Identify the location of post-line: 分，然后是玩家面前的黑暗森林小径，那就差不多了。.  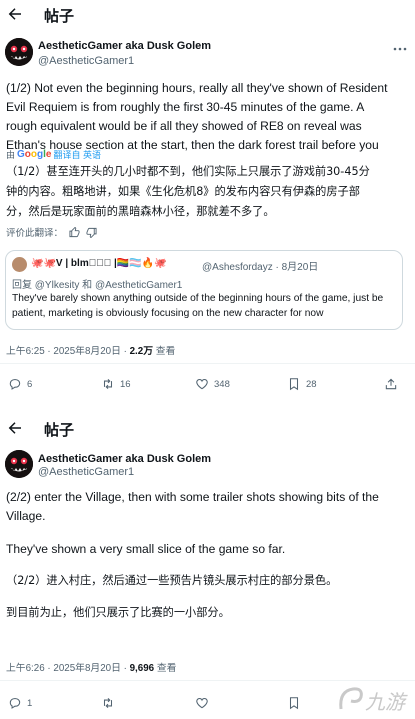
(140, 211).